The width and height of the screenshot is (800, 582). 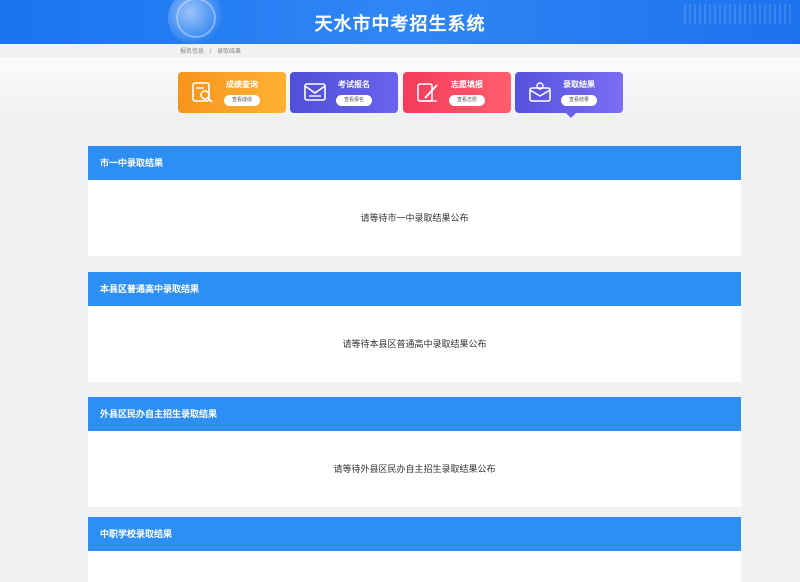 I want to click on breadcrumb-home-link: 报名信息, so click(x=192, y=52).